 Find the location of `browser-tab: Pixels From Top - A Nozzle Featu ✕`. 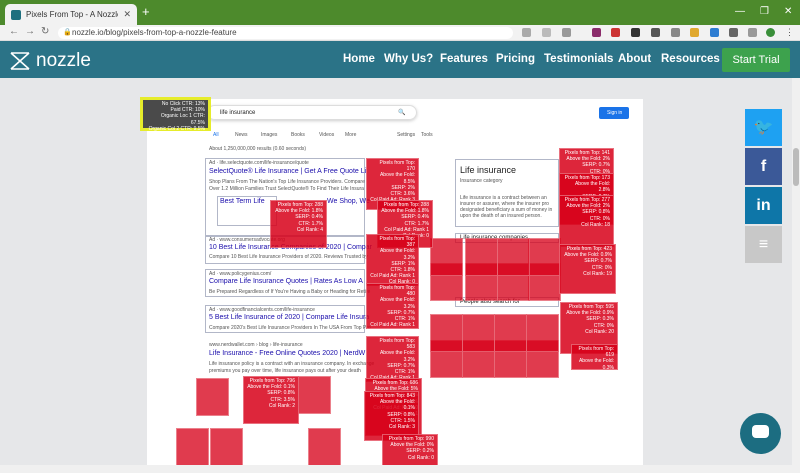

browser-tab: Pixels From Top - A Nozzle Featu ✕ is located at coordinates (71, 14).